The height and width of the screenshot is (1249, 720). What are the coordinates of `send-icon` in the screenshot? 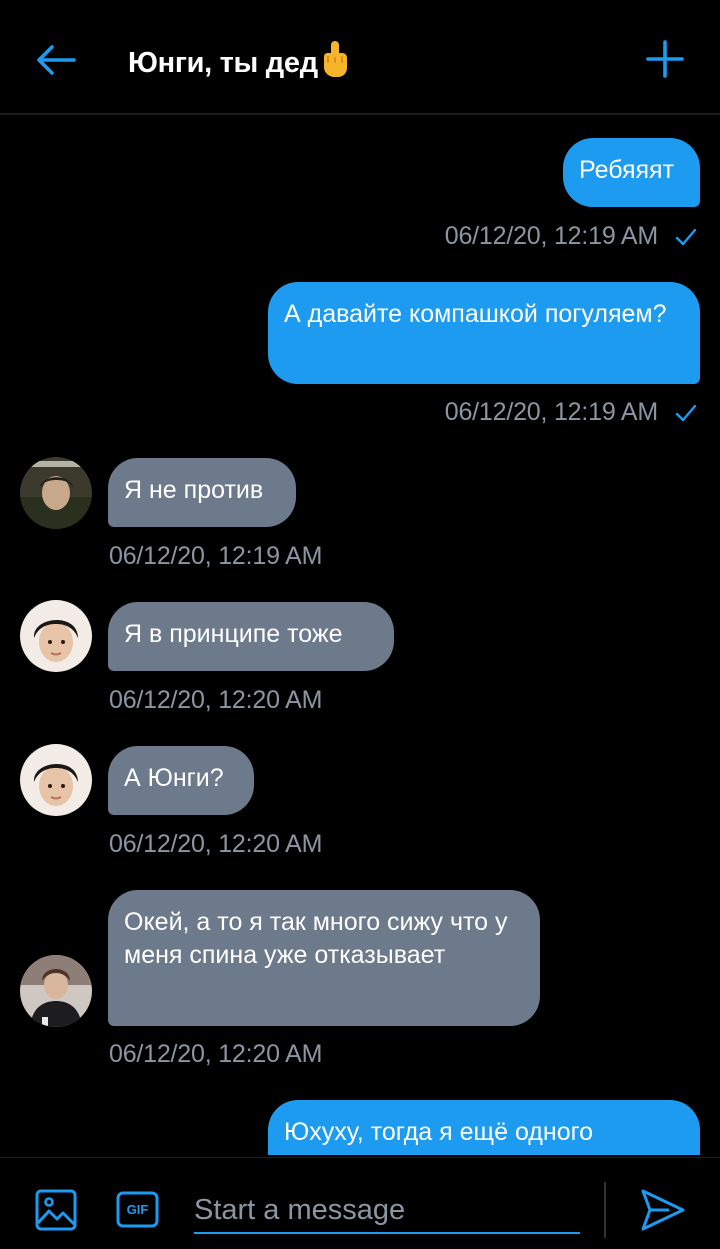 It's located at (663, 1210).